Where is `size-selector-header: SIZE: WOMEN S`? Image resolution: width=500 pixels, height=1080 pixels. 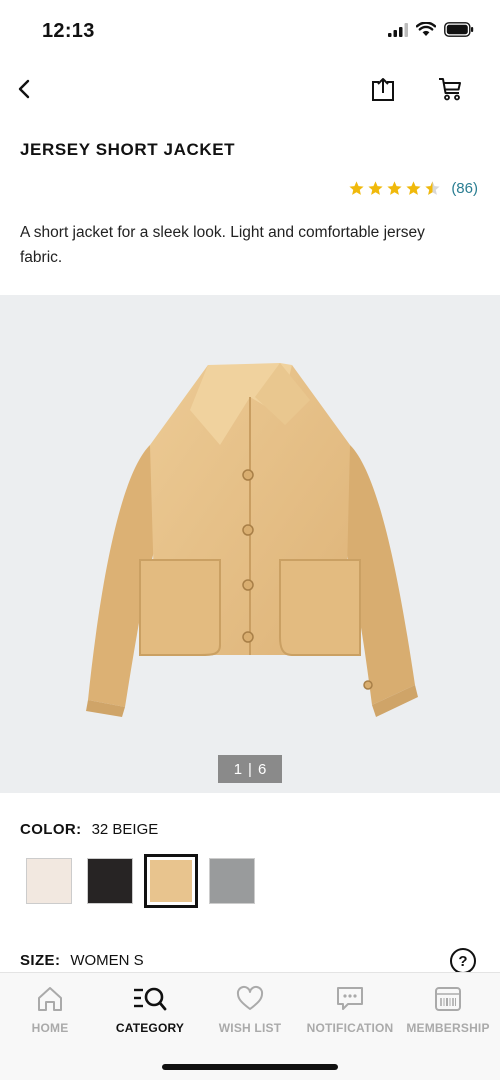
size-selector-header: SIZE: WOMEN S is located at coordinates (82, 960).